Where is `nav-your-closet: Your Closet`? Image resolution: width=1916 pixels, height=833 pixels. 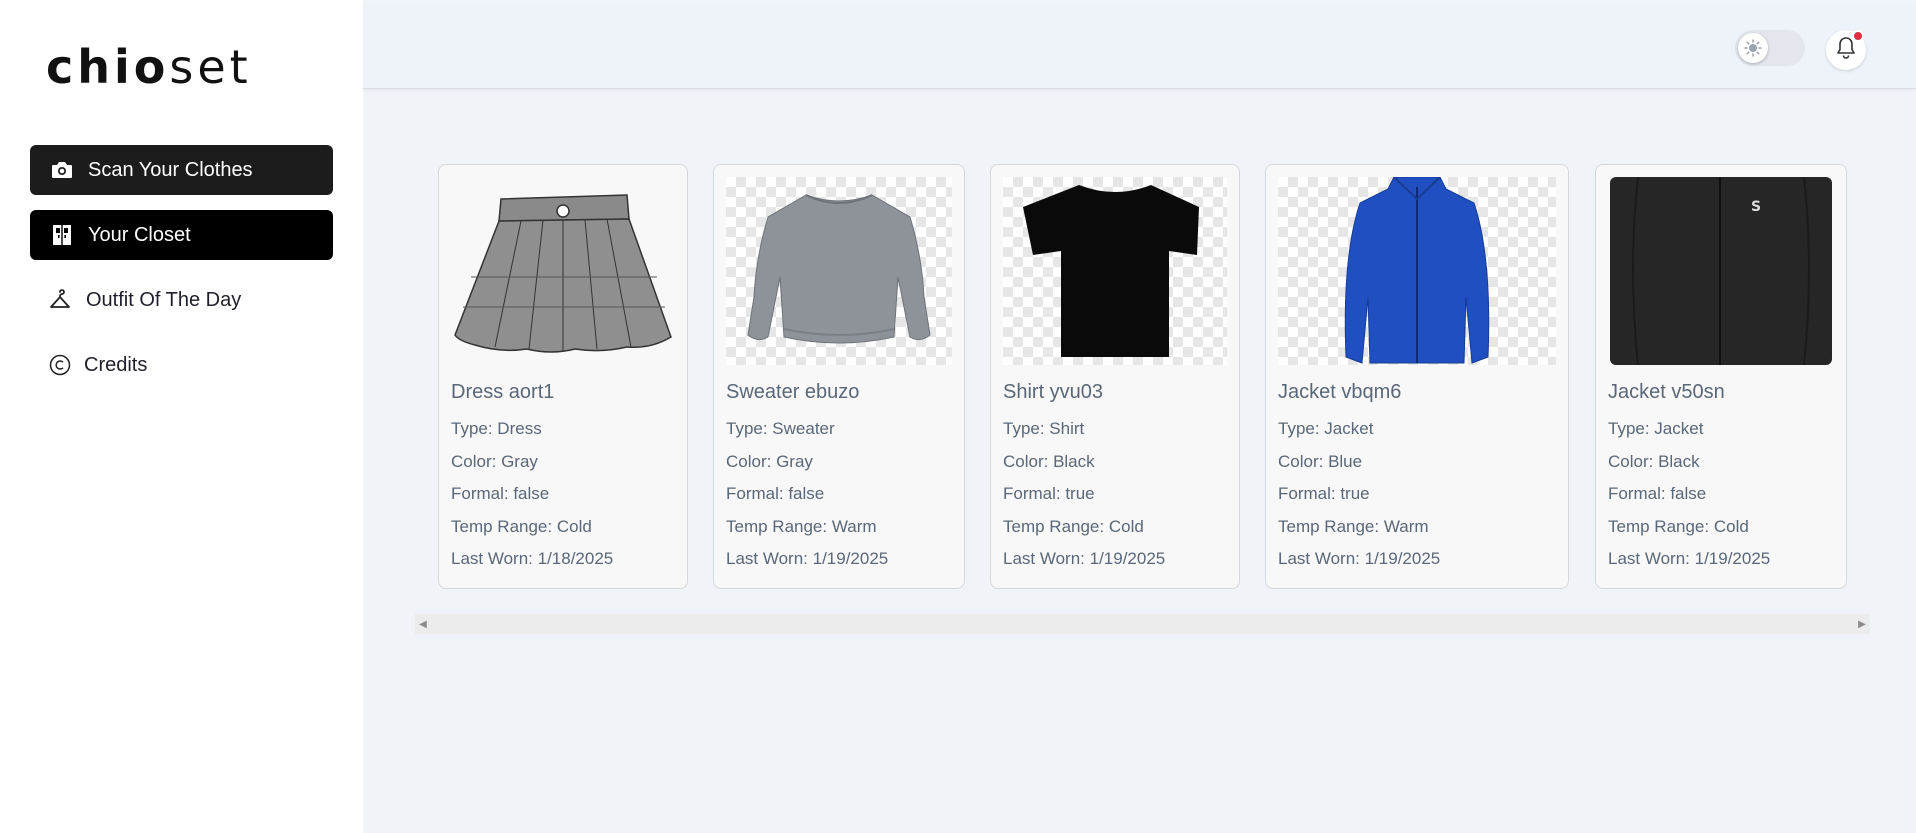
nav-your-closet: Your Closet is located at coordinates (181, 235).